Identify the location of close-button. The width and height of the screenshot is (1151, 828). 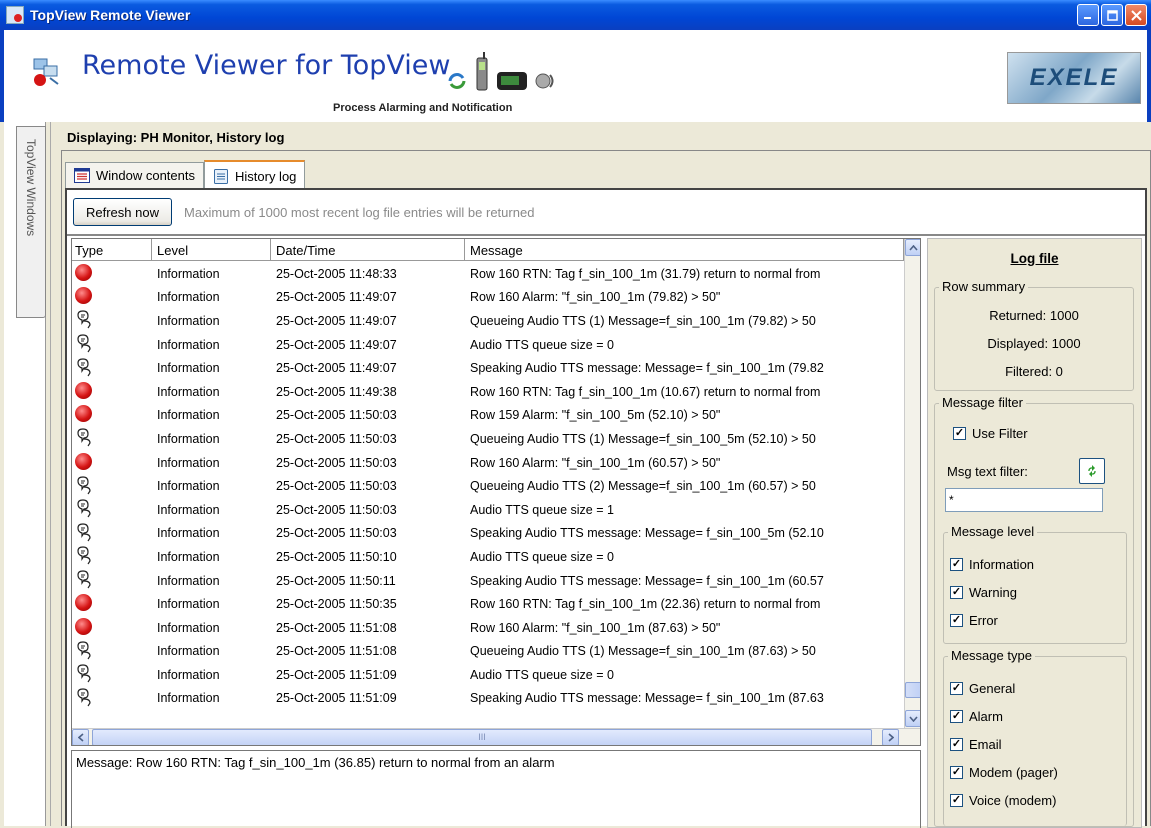
(1136, 15).